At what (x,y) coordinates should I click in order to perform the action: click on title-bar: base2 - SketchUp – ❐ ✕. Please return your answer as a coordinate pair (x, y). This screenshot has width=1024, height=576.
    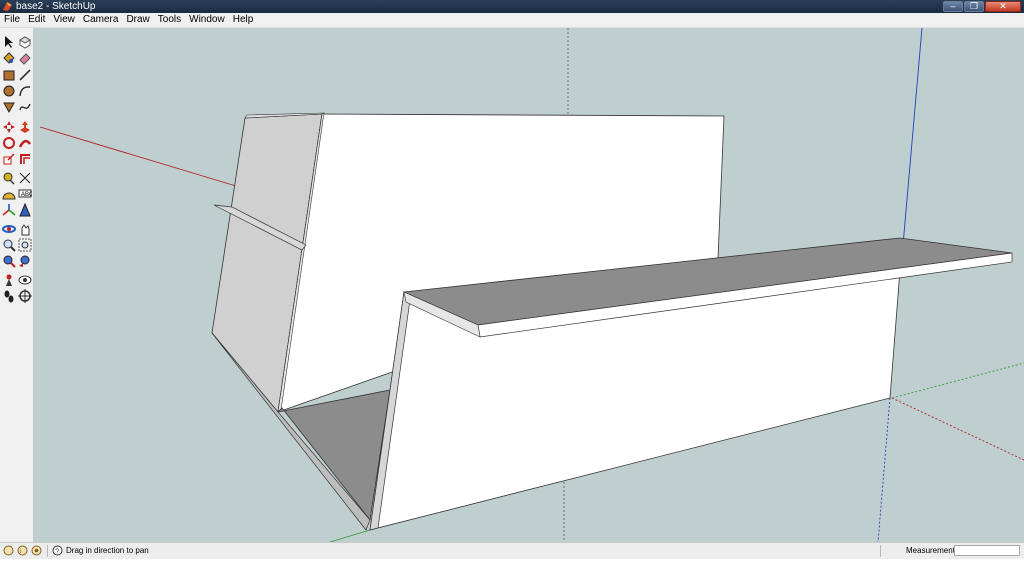
    Looking at the image, I should click on (512, 6).